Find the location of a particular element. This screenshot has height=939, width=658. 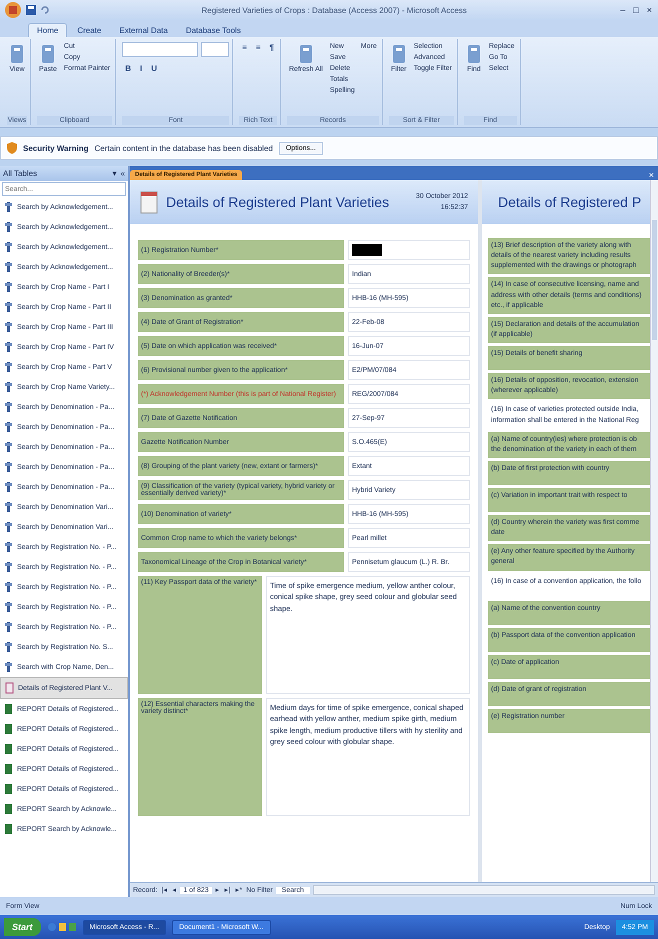

start-button: Start is located at coordinates (22, 927).